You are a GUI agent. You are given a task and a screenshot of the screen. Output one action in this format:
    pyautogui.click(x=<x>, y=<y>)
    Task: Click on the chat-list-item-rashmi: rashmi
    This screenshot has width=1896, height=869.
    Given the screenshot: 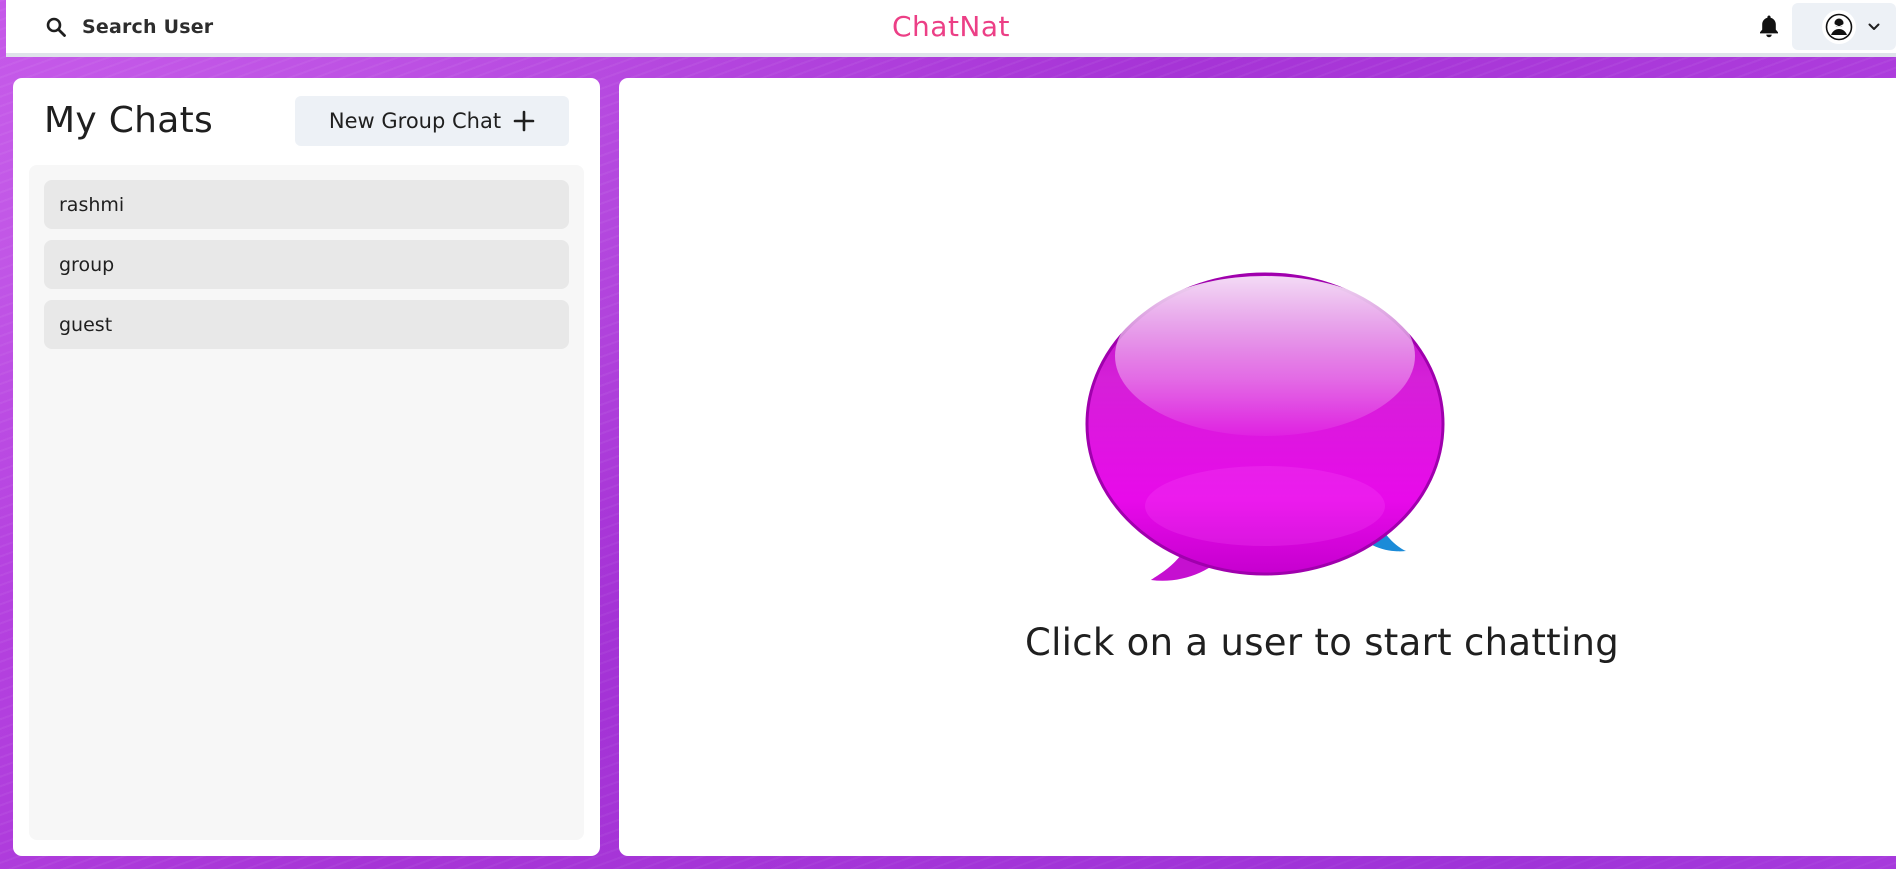 What is the action you would take?
    pyautogui.click(x=306, y=204)
    